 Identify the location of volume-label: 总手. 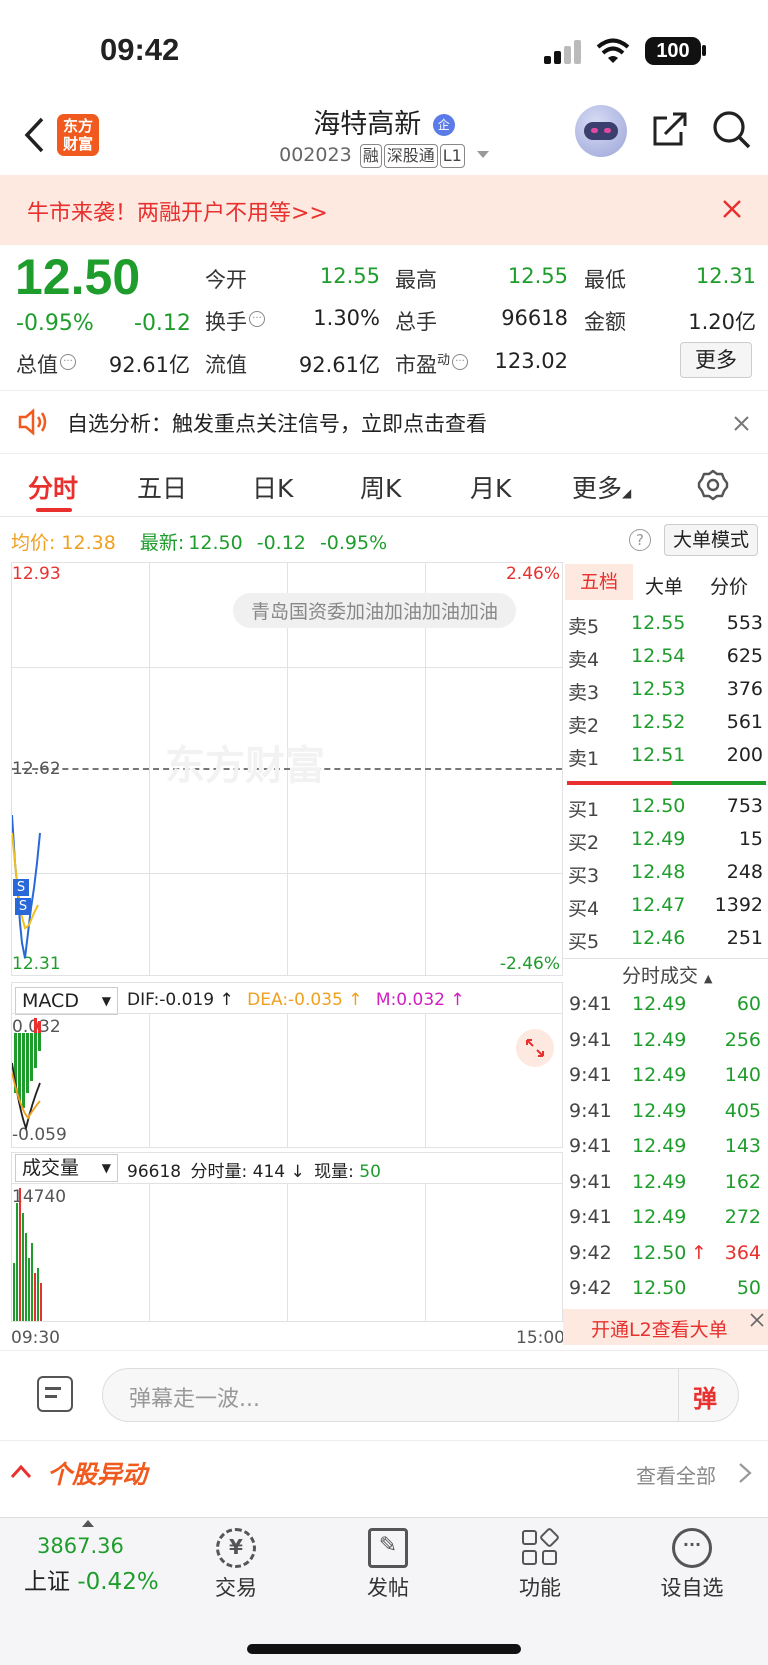
(416, 322).